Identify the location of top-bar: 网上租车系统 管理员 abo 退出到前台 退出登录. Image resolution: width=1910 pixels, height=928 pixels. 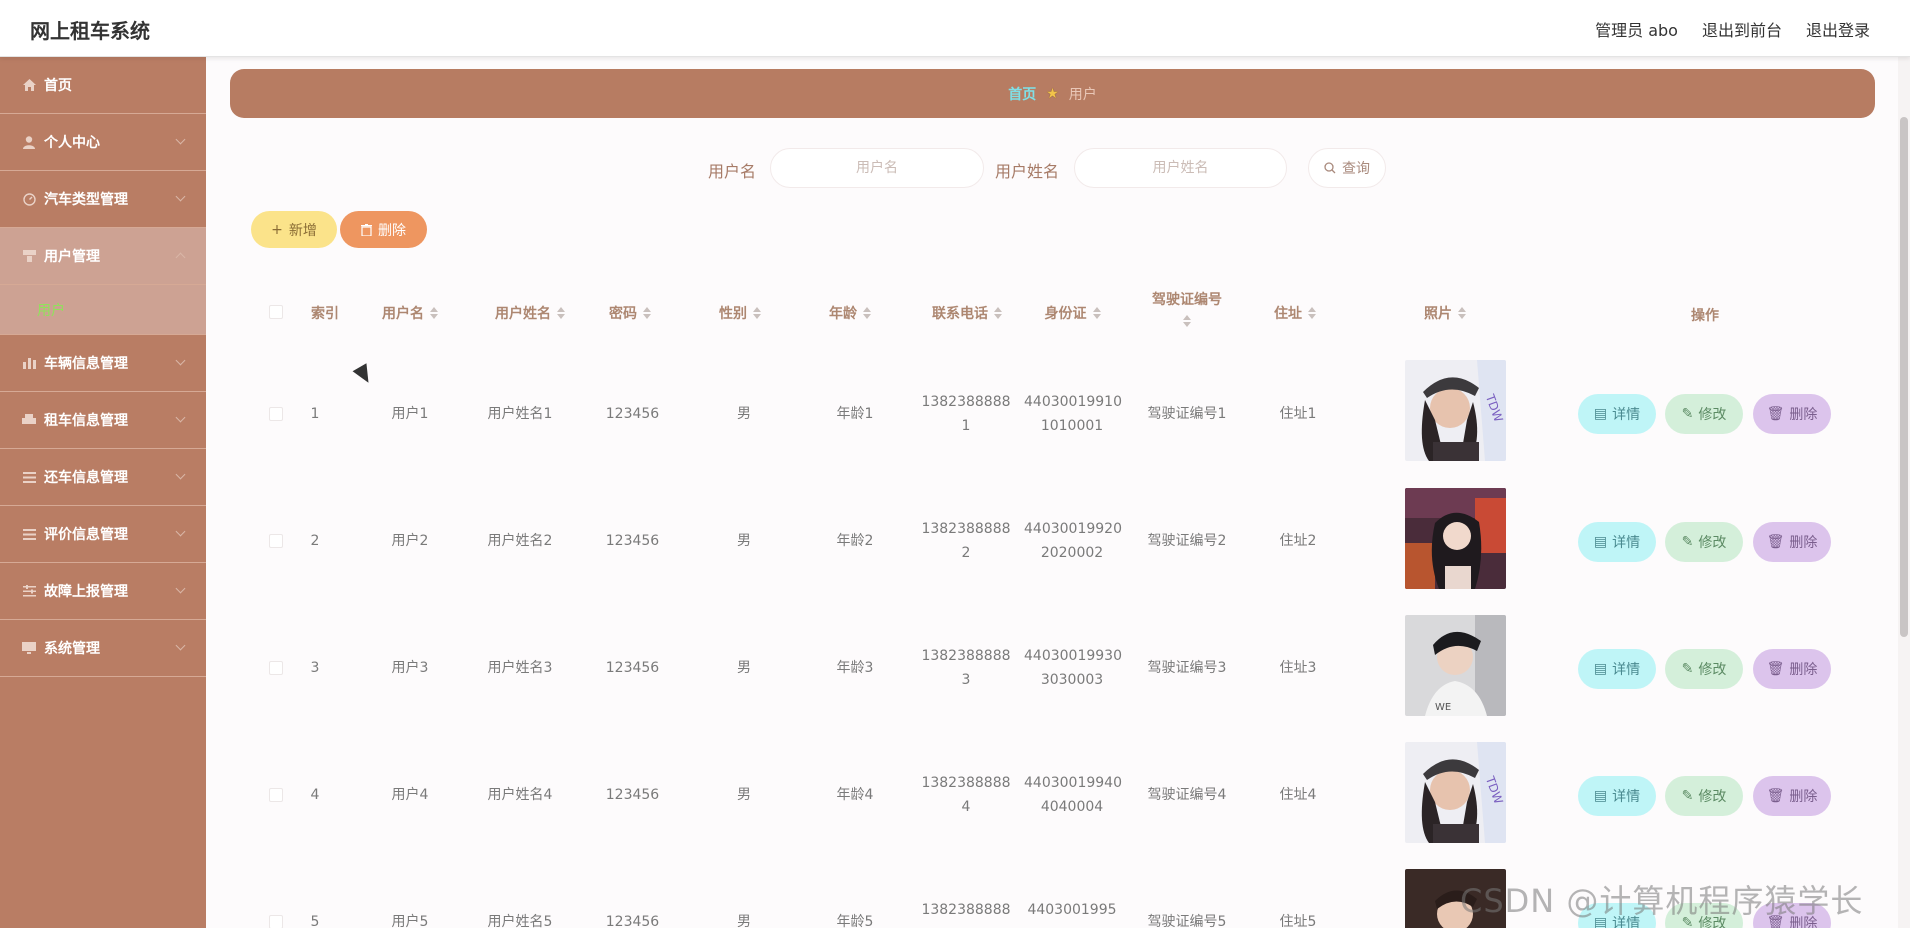
(955, 28).